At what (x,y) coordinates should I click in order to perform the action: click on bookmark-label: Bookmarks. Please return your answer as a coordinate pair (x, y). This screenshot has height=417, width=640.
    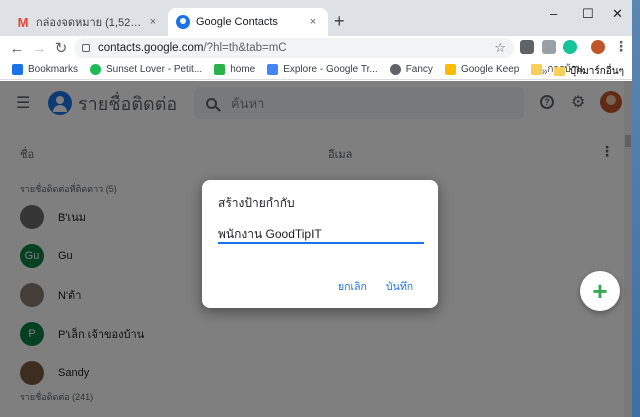
    Looking at the image, I should click on (53, 69).